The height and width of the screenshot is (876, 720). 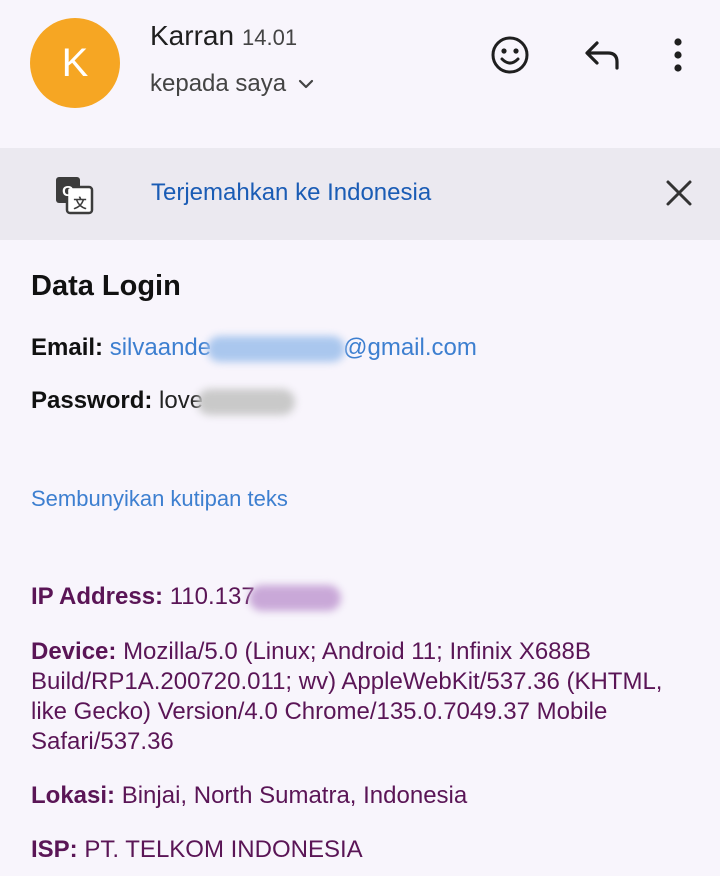 What do you see at coordinates (223, 849) in the screenshot?
I see `isp-value: PT. TELKOM INDONESIA` at bounding box center [223, 849].